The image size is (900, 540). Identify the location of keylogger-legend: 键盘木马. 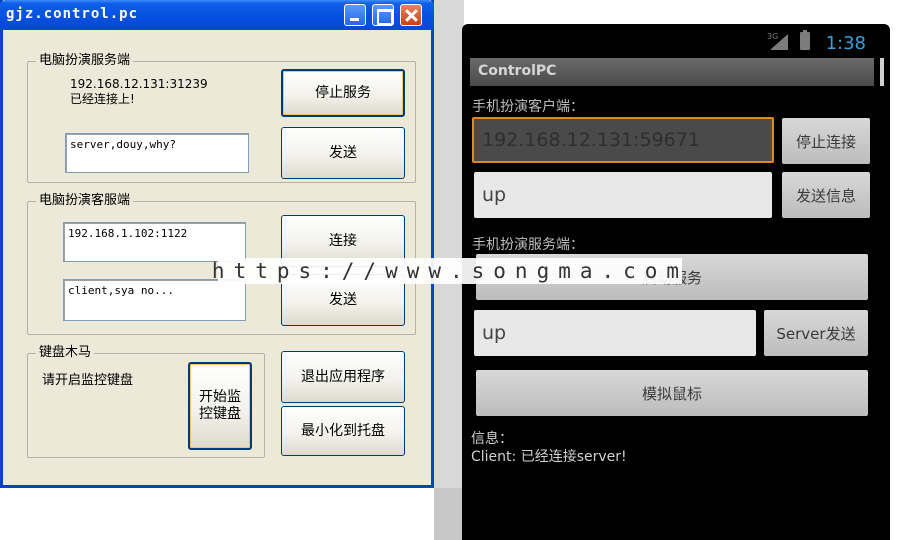
(65, 353).